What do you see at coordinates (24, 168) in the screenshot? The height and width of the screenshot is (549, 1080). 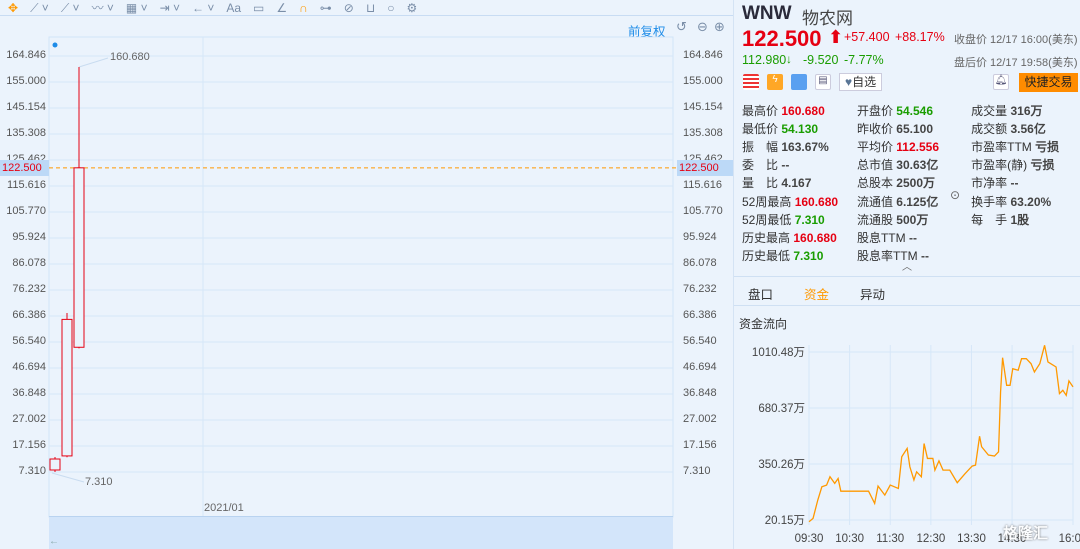 I see `current-price-label-left: 122.500` at bounding box center [24, 168].